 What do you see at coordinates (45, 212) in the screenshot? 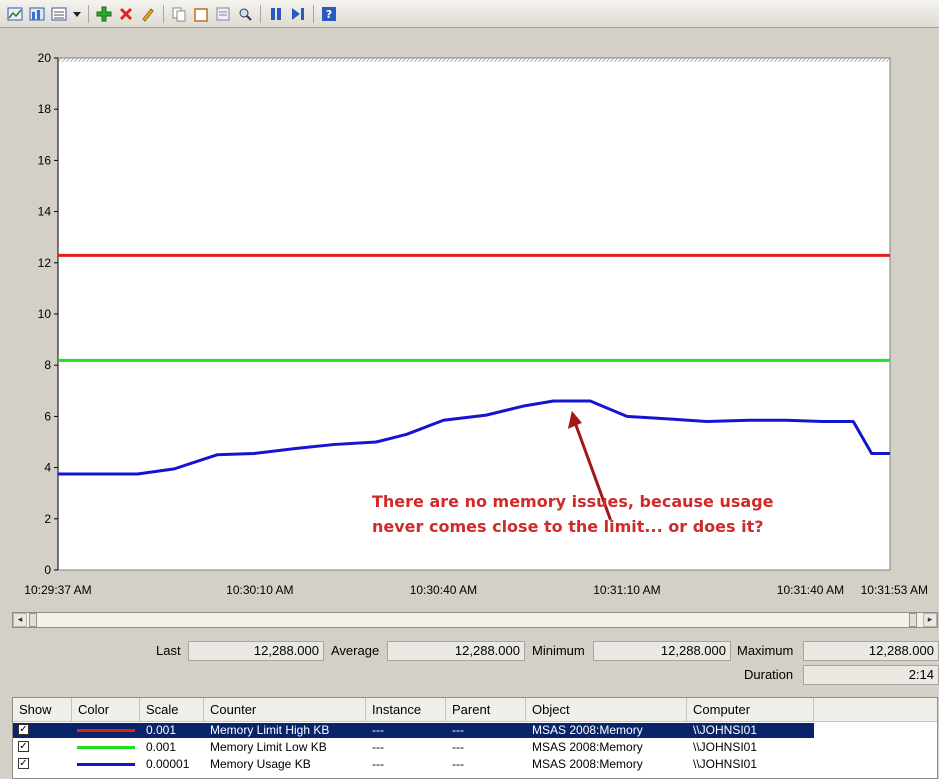
I see `y-tick-label: 14` at bounding box center [45, 212].